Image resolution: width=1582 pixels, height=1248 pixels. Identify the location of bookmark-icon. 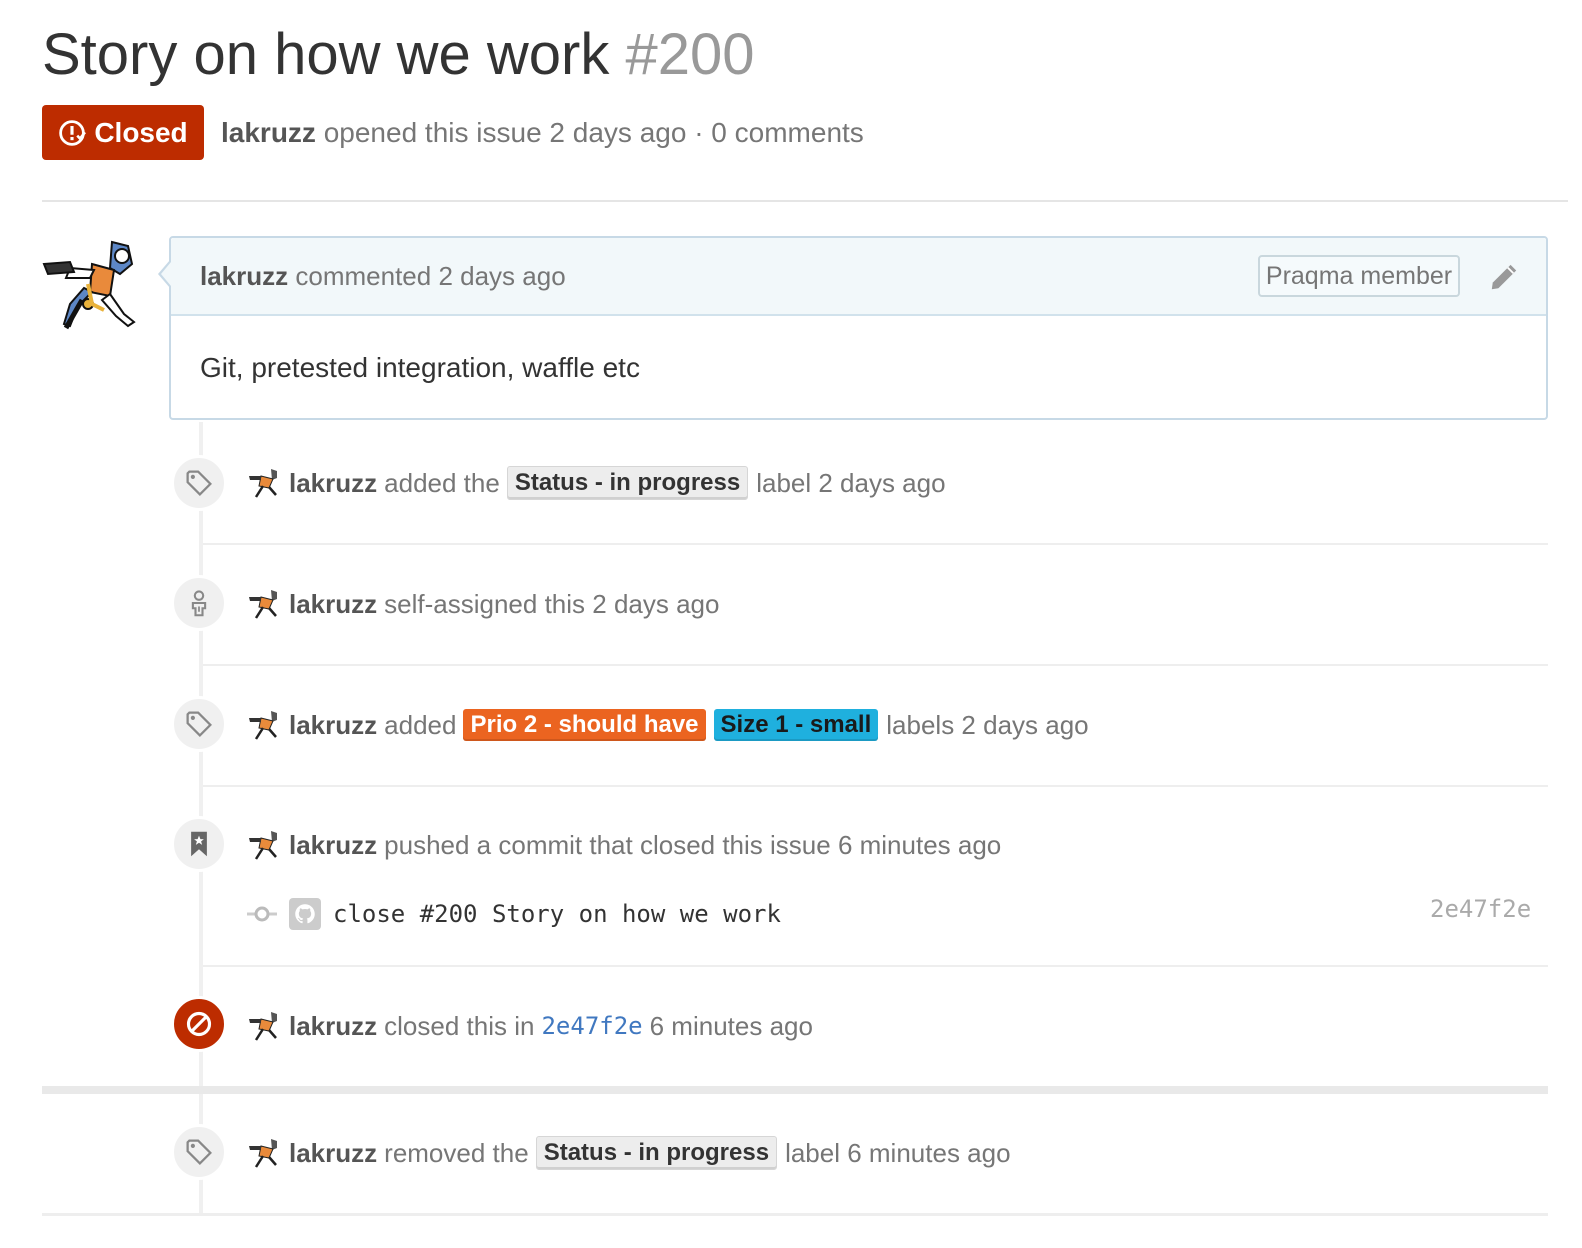
(199, 844).